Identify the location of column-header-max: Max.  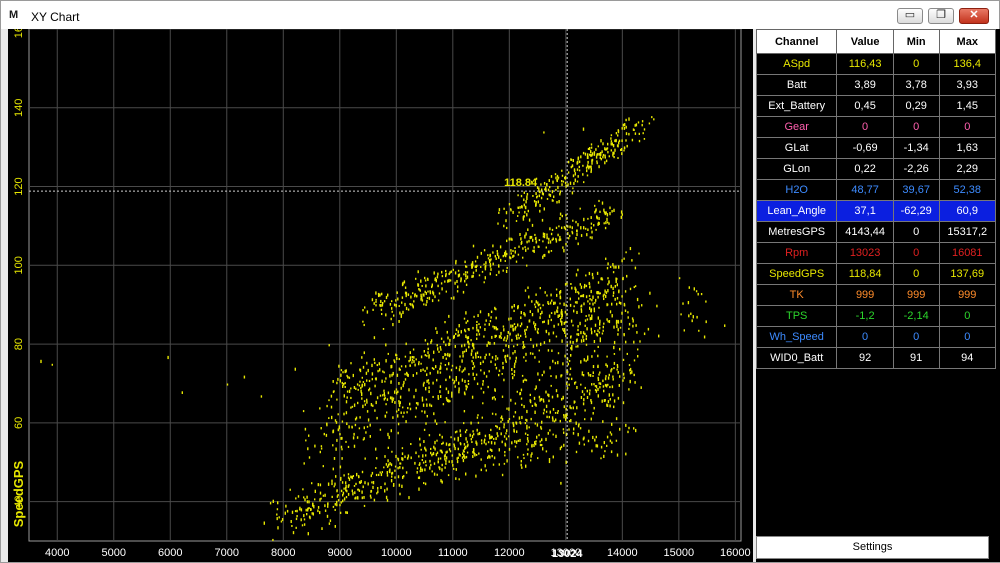
(967, 41).